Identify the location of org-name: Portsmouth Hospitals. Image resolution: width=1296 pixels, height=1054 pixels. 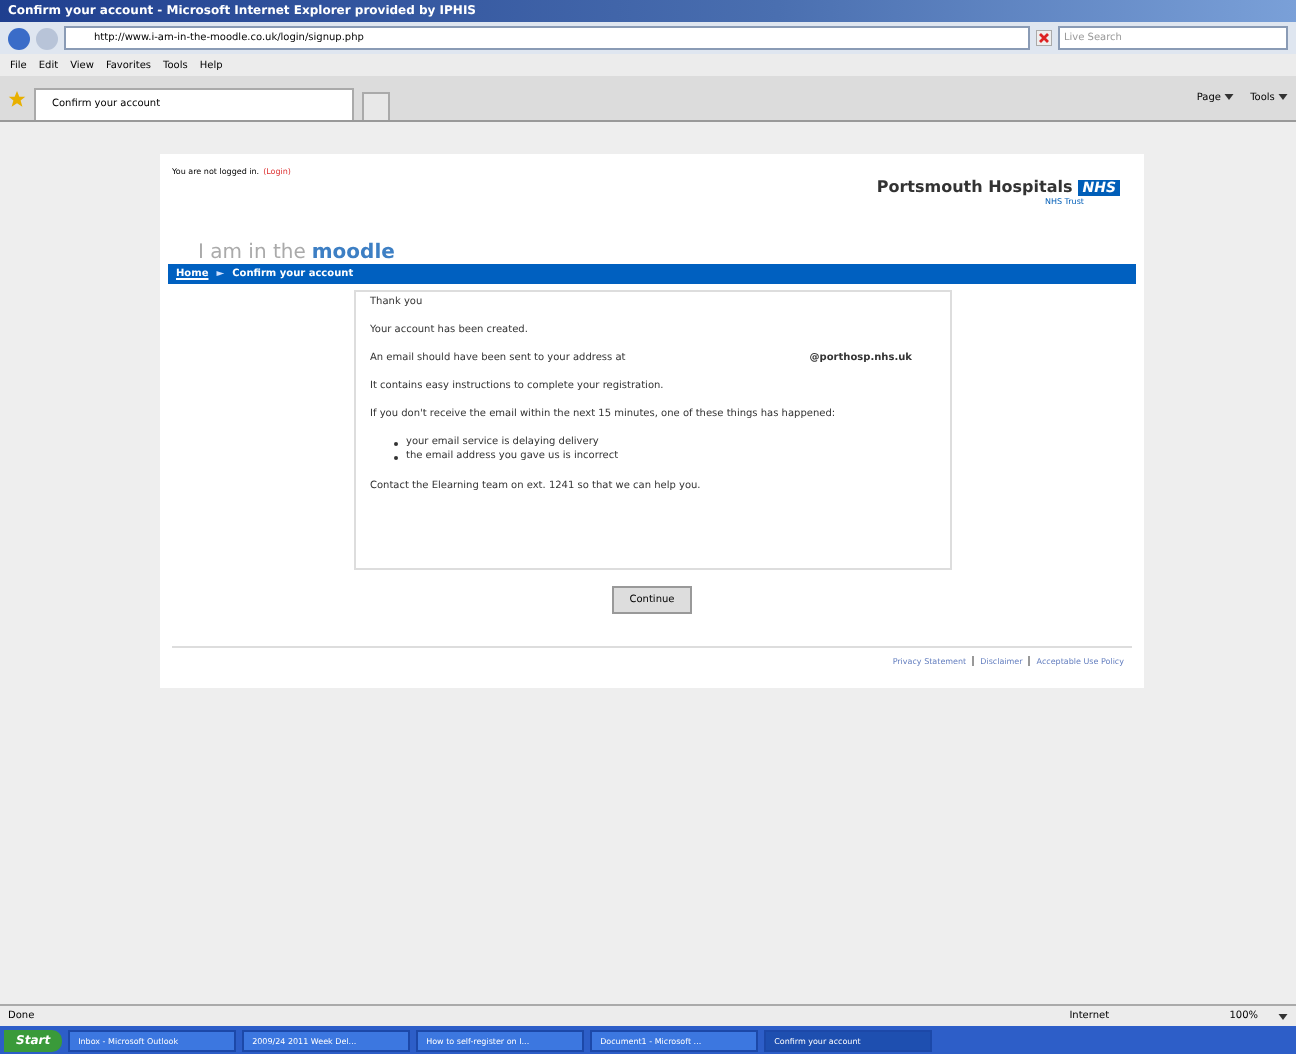
(974, 187).